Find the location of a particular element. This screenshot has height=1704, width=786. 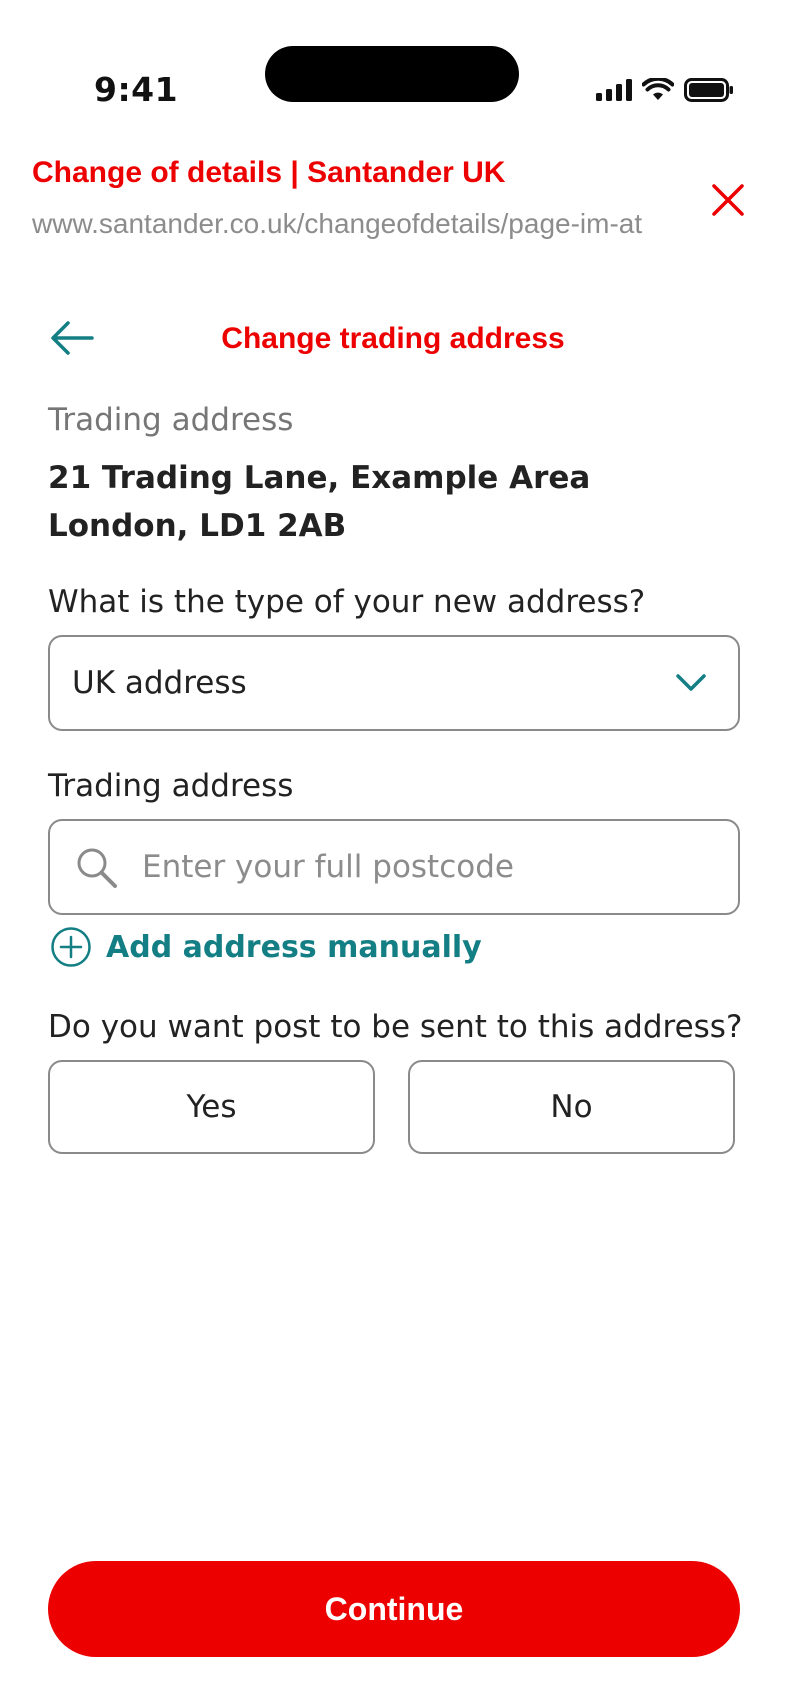

status-time: 9:41 is located at coordinates (136, 89).